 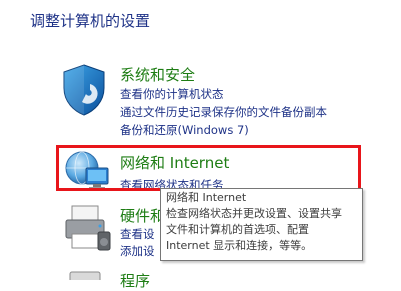 I want to click on link-backup-restore: 备份和还原(Windows 7), so click(x=184, y=130).